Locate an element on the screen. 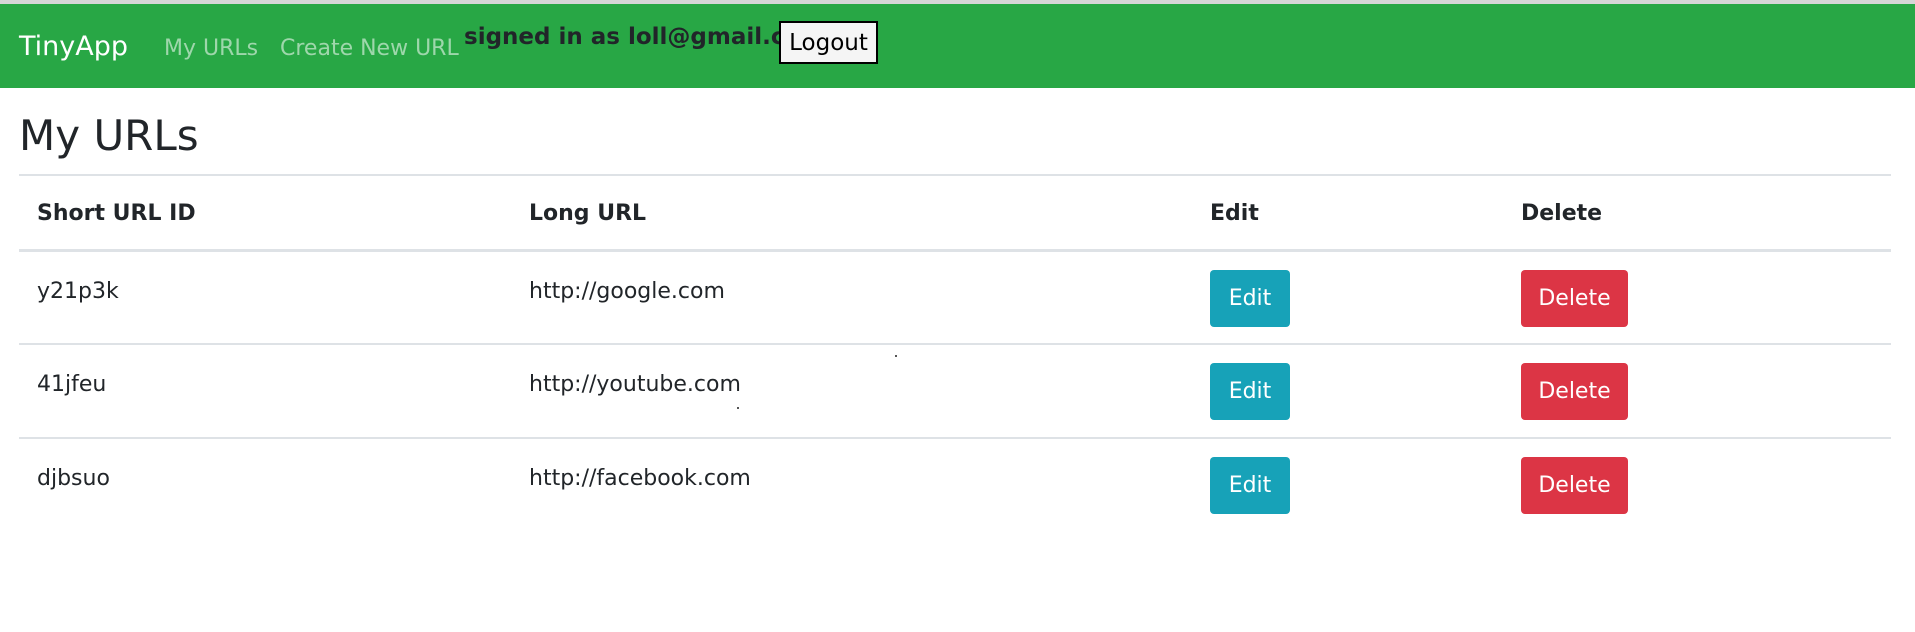 The image size is (1915, 632). table-row: y21p3k http://google.com Edit Delete is located at coordinates (955, 296).